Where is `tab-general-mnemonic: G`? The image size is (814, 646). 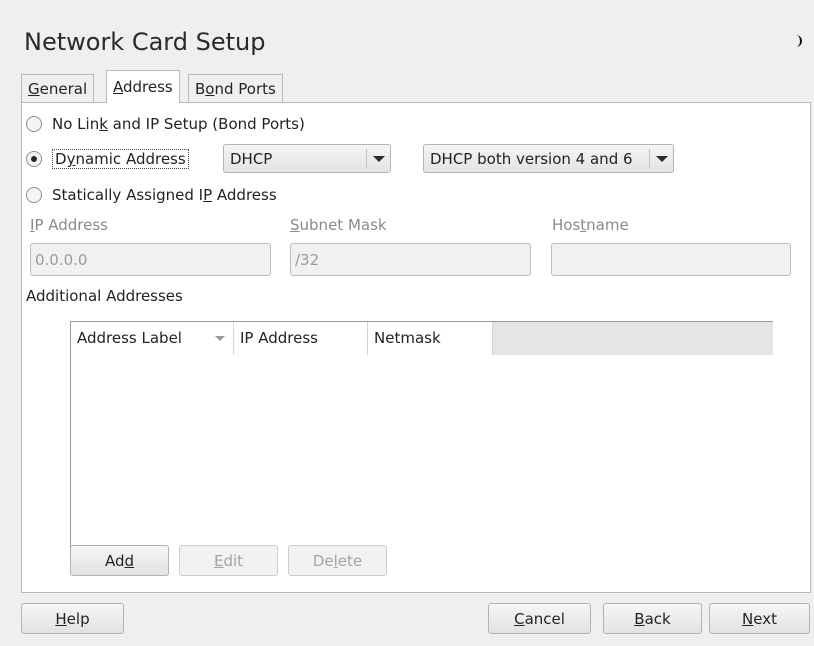
tab-general-mnemonic: G is located at coordinates (34, 89).